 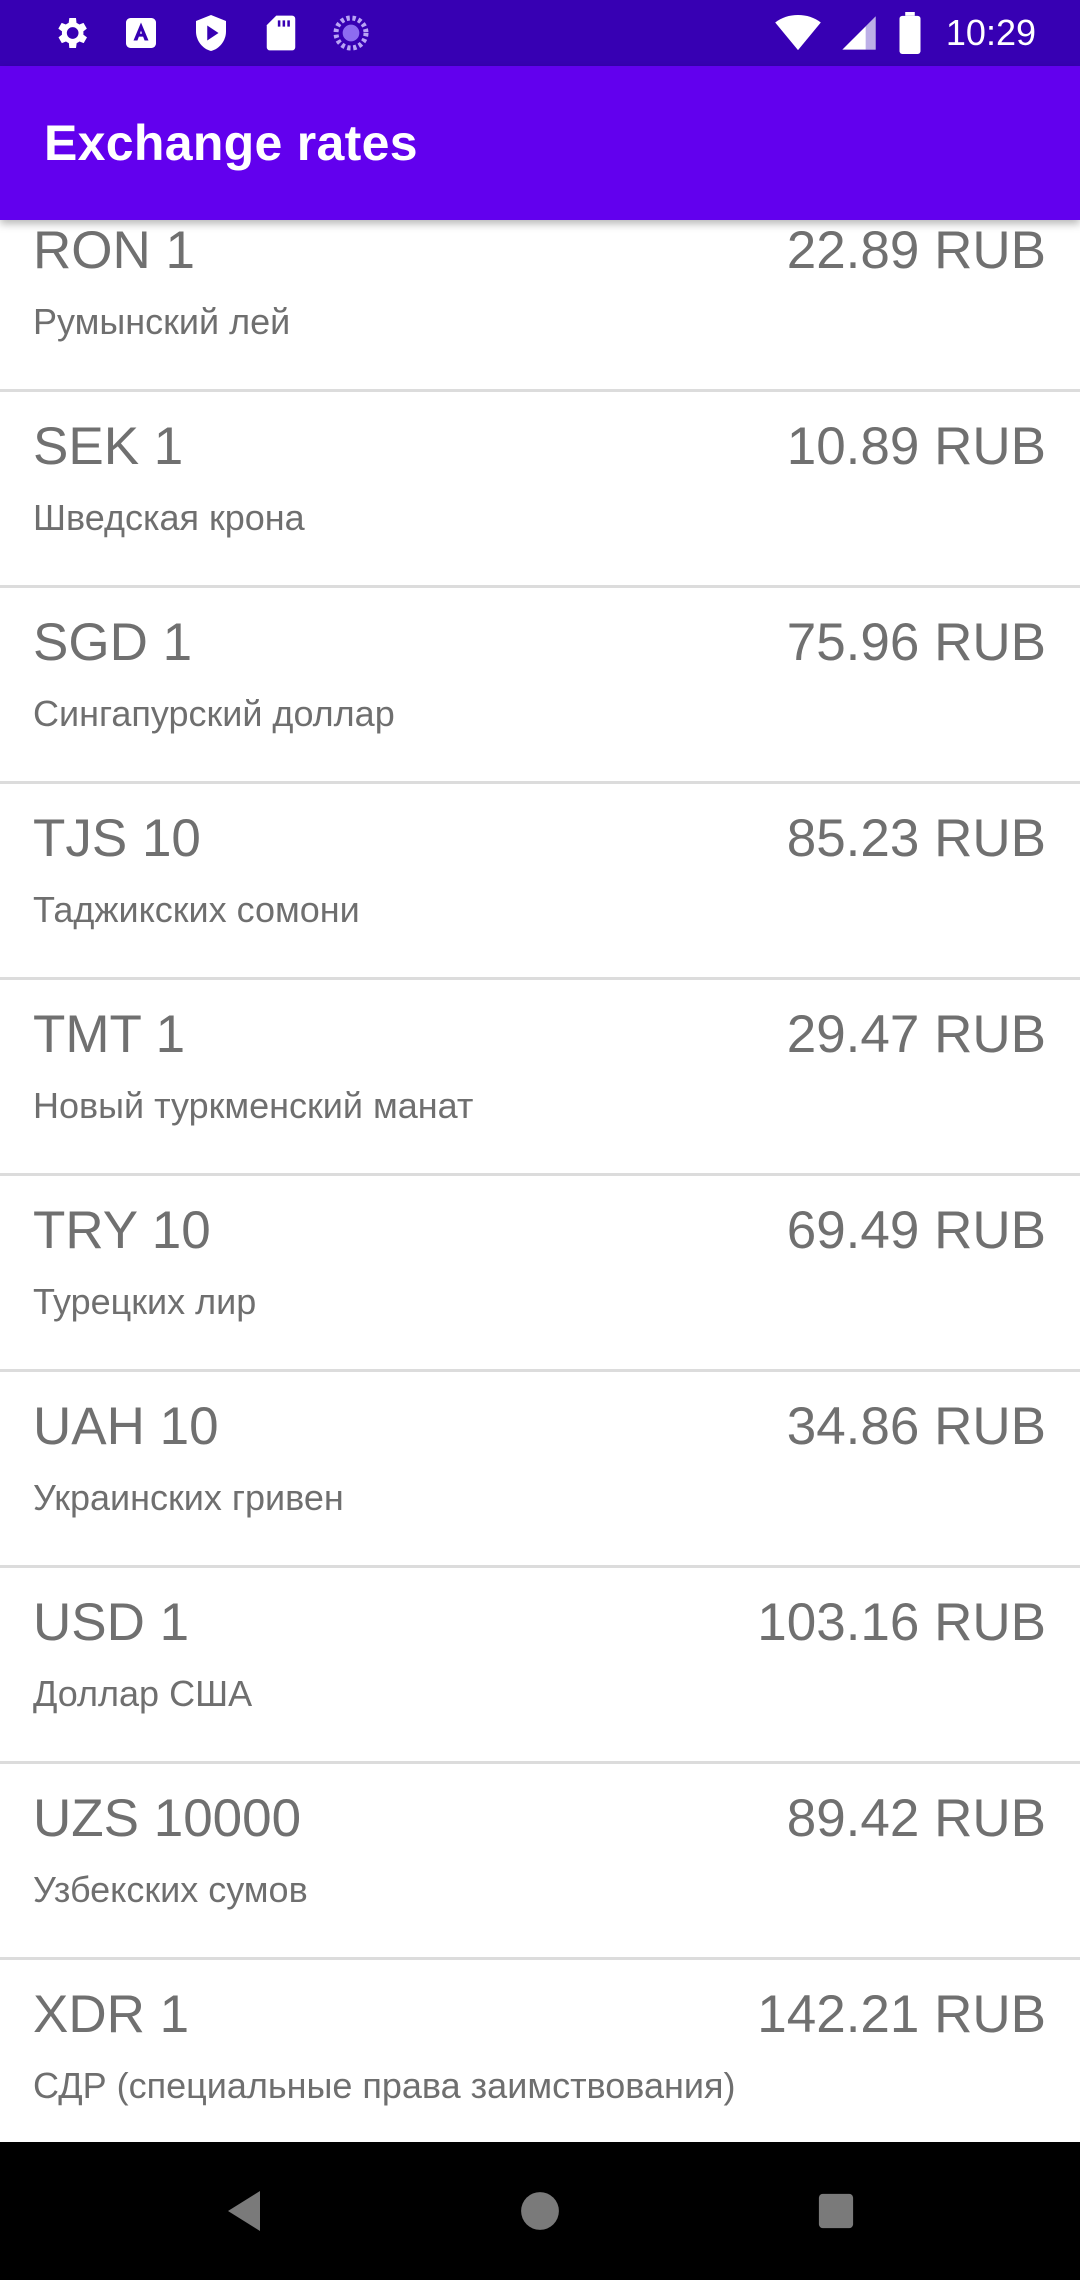 What do you see at coordinates (540, 1078) in the screenshot?
I see `rate-row: TMT 1 Новый туркменский манат 29.47 RUB` at bounding box center [540, 1078].